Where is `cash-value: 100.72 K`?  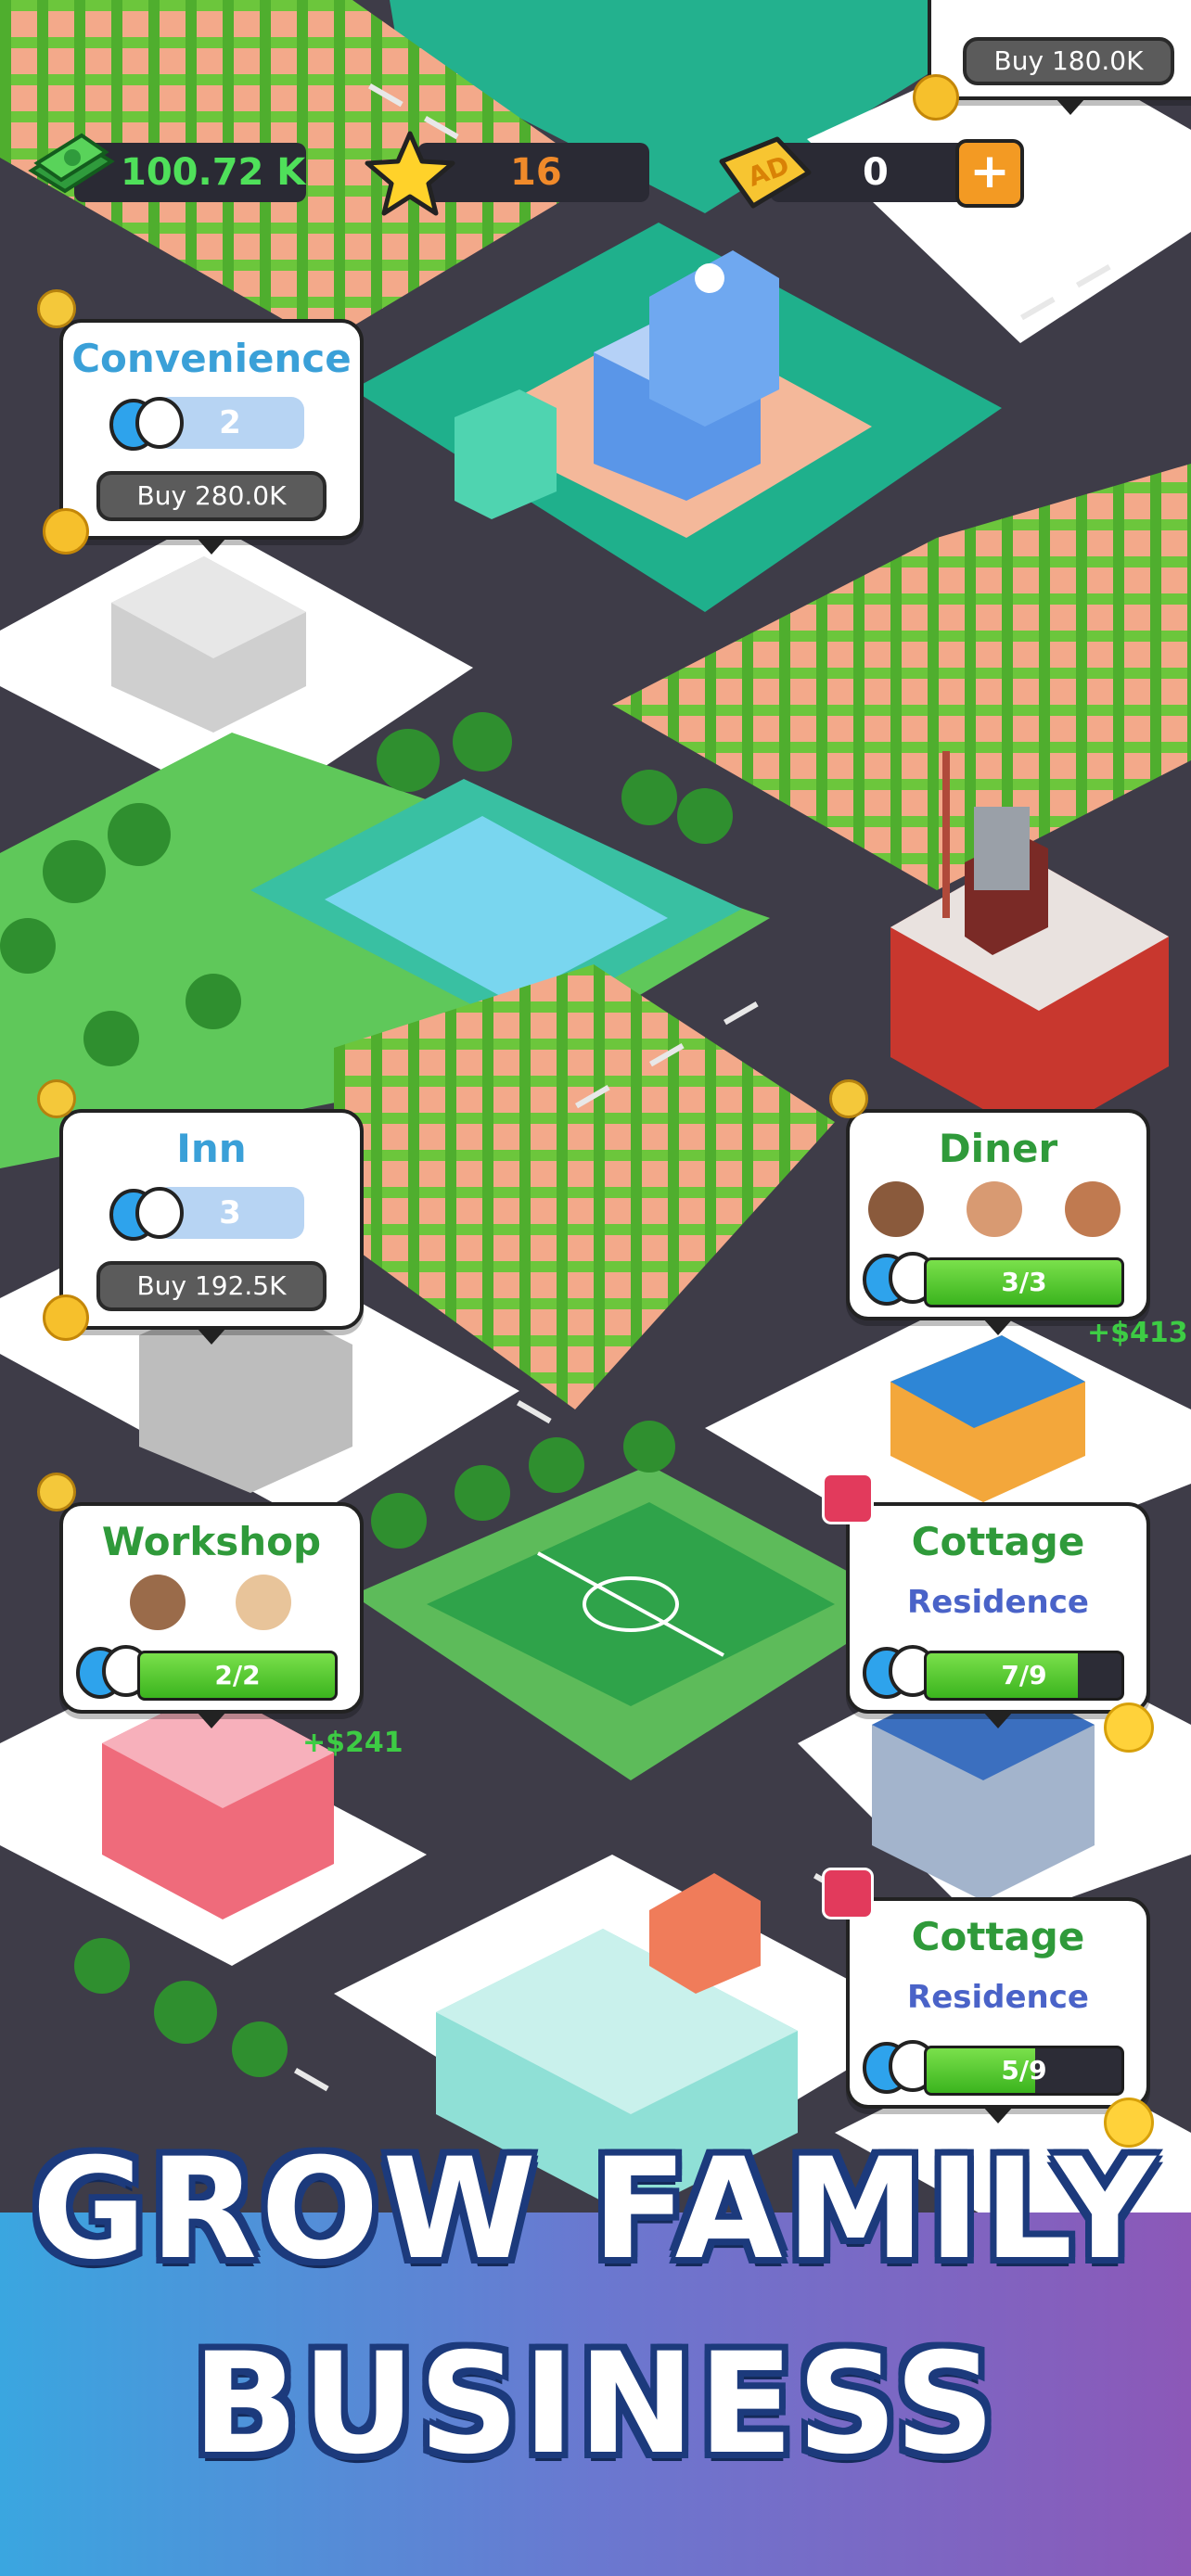 cash-value: 100.72 K is located at coordinates (213, 172).